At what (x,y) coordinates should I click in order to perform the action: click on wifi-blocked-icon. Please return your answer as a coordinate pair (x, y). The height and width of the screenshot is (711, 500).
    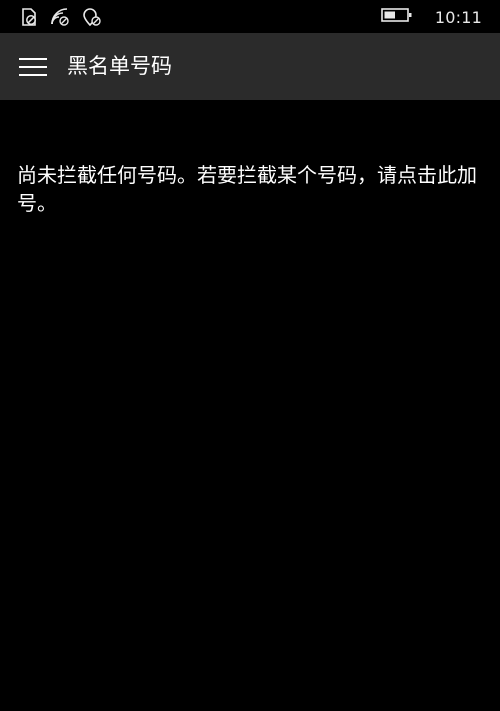
    Looking at the image, I should click on (60, 17).